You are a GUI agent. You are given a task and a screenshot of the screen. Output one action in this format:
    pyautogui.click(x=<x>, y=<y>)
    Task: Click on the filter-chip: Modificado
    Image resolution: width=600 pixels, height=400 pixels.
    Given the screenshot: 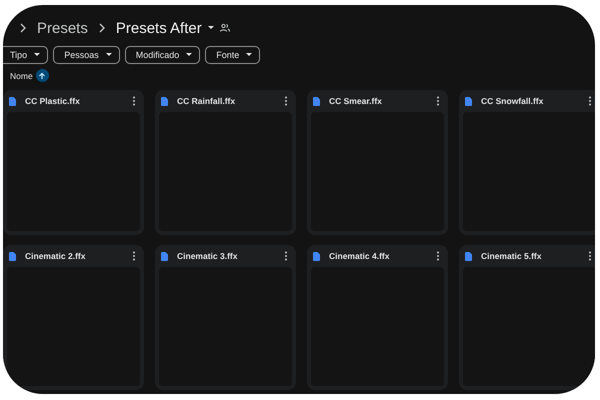 What is the action you would take?
    pyautogui.click(x=162, y=55)
    